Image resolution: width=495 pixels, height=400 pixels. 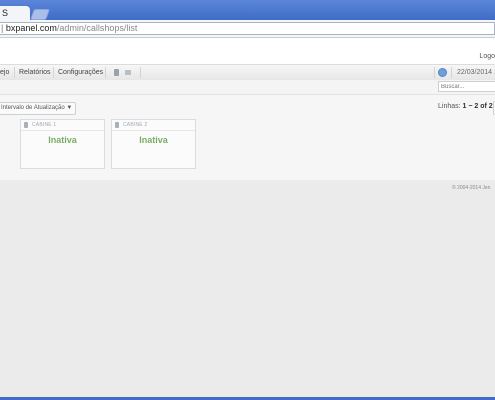 I want to click on address-bar-host: bxpanel.com, so click(x=31, y=28).